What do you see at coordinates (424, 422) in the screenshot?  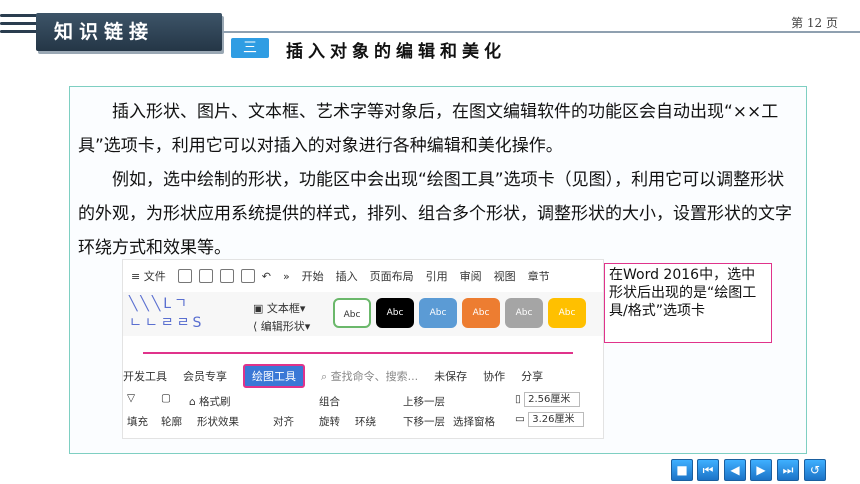 I see `send-backward-button: 下移一层` at bounding box center [424, 422].